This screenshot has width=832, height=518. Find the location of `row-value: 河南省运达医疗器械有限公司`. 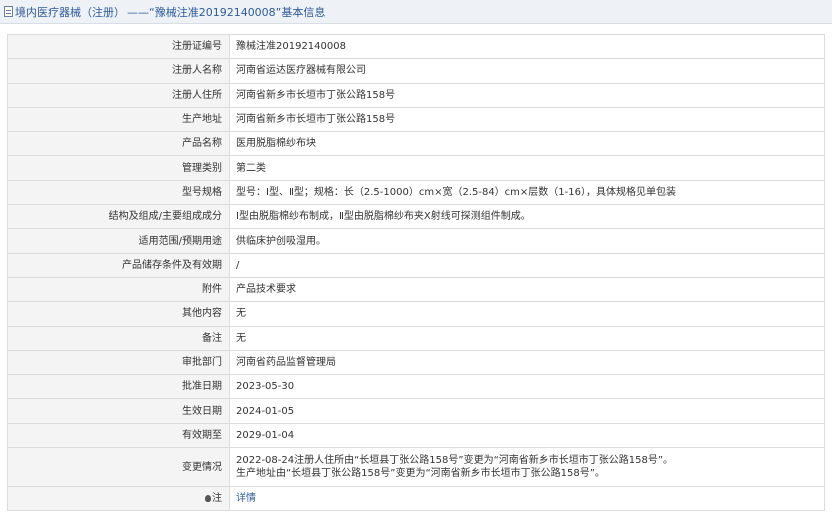

row-value: 河南省运达医疗器械有限公司 is located at coordinates (527, 71).